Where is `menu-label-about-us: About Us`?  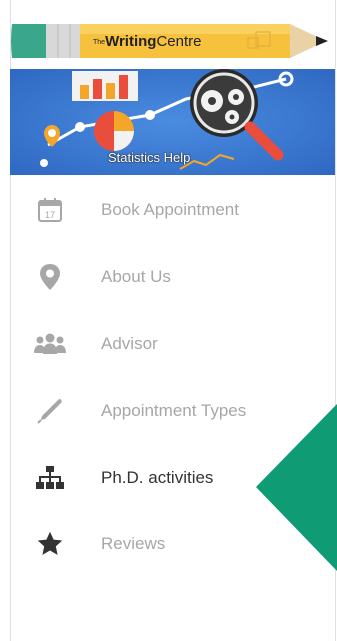 menu-label-about-us: About Us is located at coordinates (136, 276).